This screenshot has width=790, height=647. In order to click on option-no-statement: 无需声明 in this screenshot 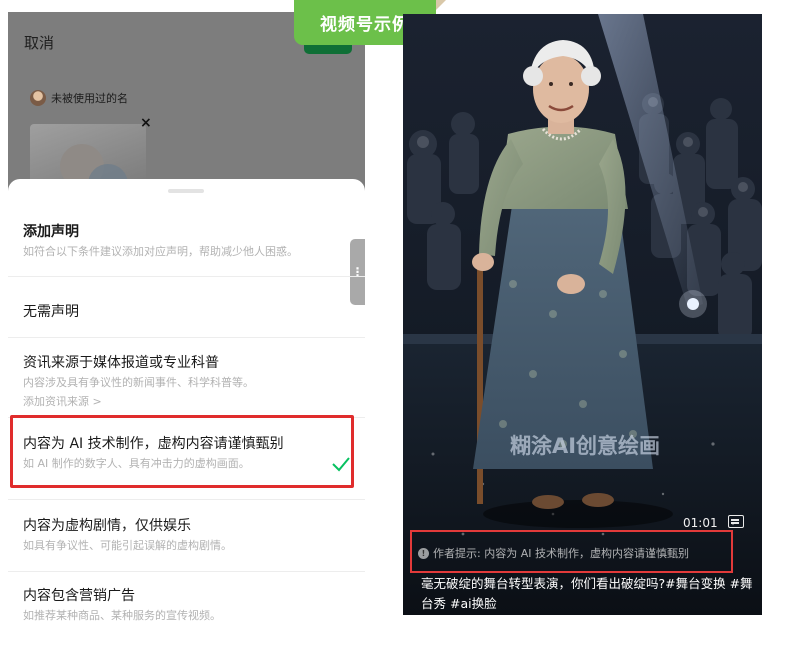, I will do `click(188, 312)`.